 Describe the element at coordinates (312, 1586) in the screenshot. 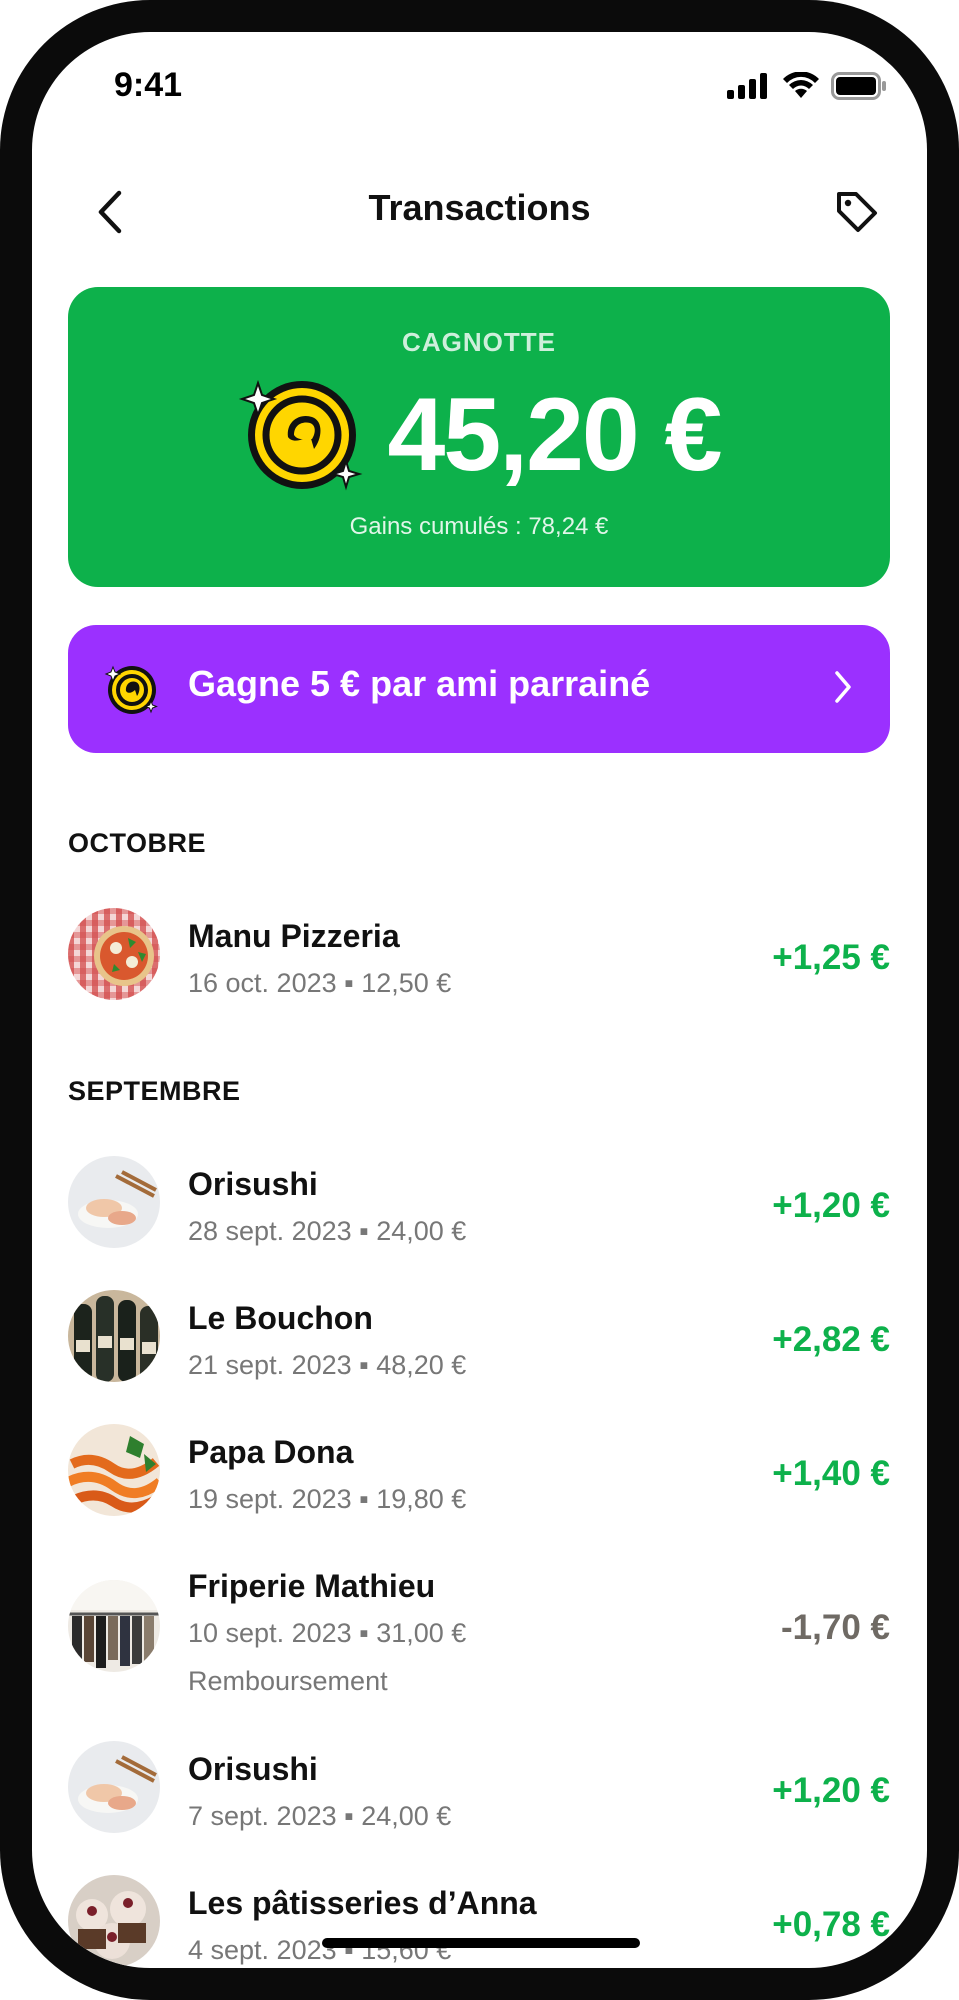

I see `merchant-name: Friperie Mathieu` at that location.